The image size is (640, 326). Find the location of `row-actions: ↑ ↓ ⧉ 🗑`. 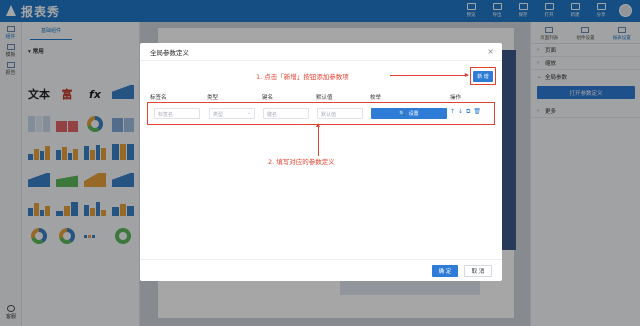

row-actions: ↑ ↓ ⧉ 🗑 is located at coordinates (465, 112).